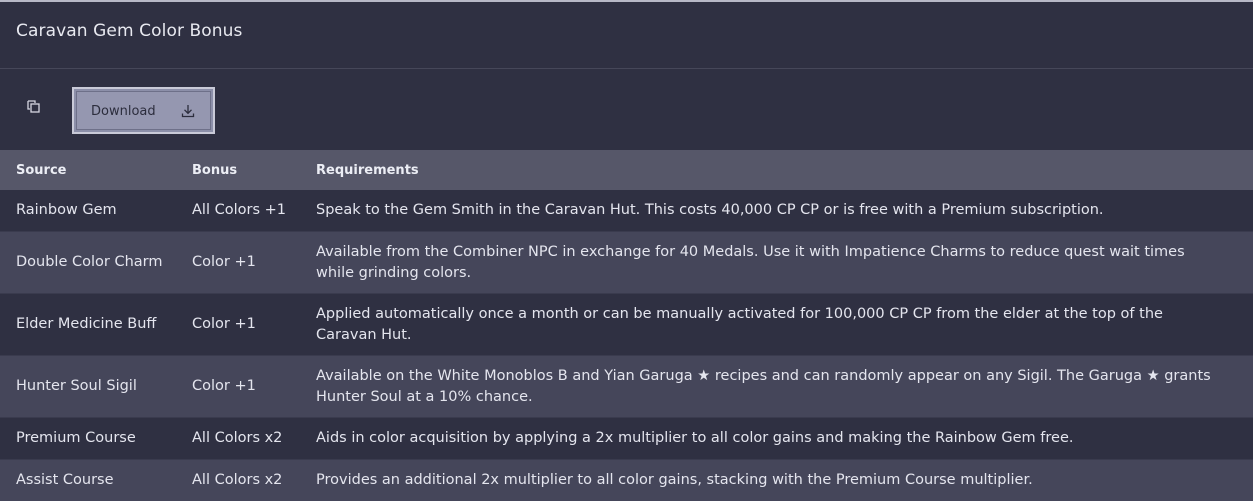 This screenshot has height=501, width=1253. Describe the element at coordinates (88, 387) in the screenshot. I see `cell-source: Hunter Soul Sigil` at that location.